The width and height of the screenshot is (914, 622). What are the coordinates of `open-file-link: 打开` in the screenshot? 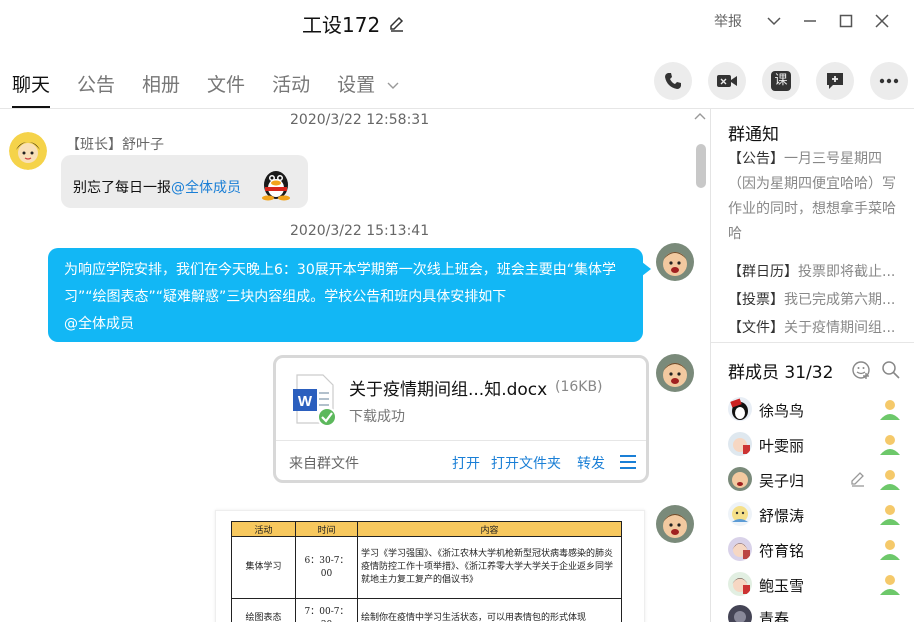 It's located at (466, 463).